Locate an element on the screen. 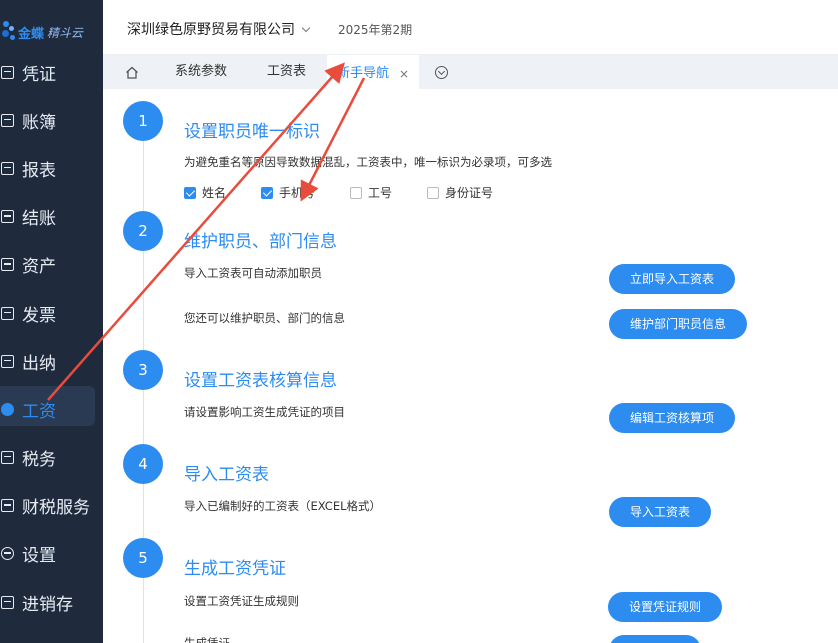  sidebar-item-label: 设置 is located at coordinates (39, 556).